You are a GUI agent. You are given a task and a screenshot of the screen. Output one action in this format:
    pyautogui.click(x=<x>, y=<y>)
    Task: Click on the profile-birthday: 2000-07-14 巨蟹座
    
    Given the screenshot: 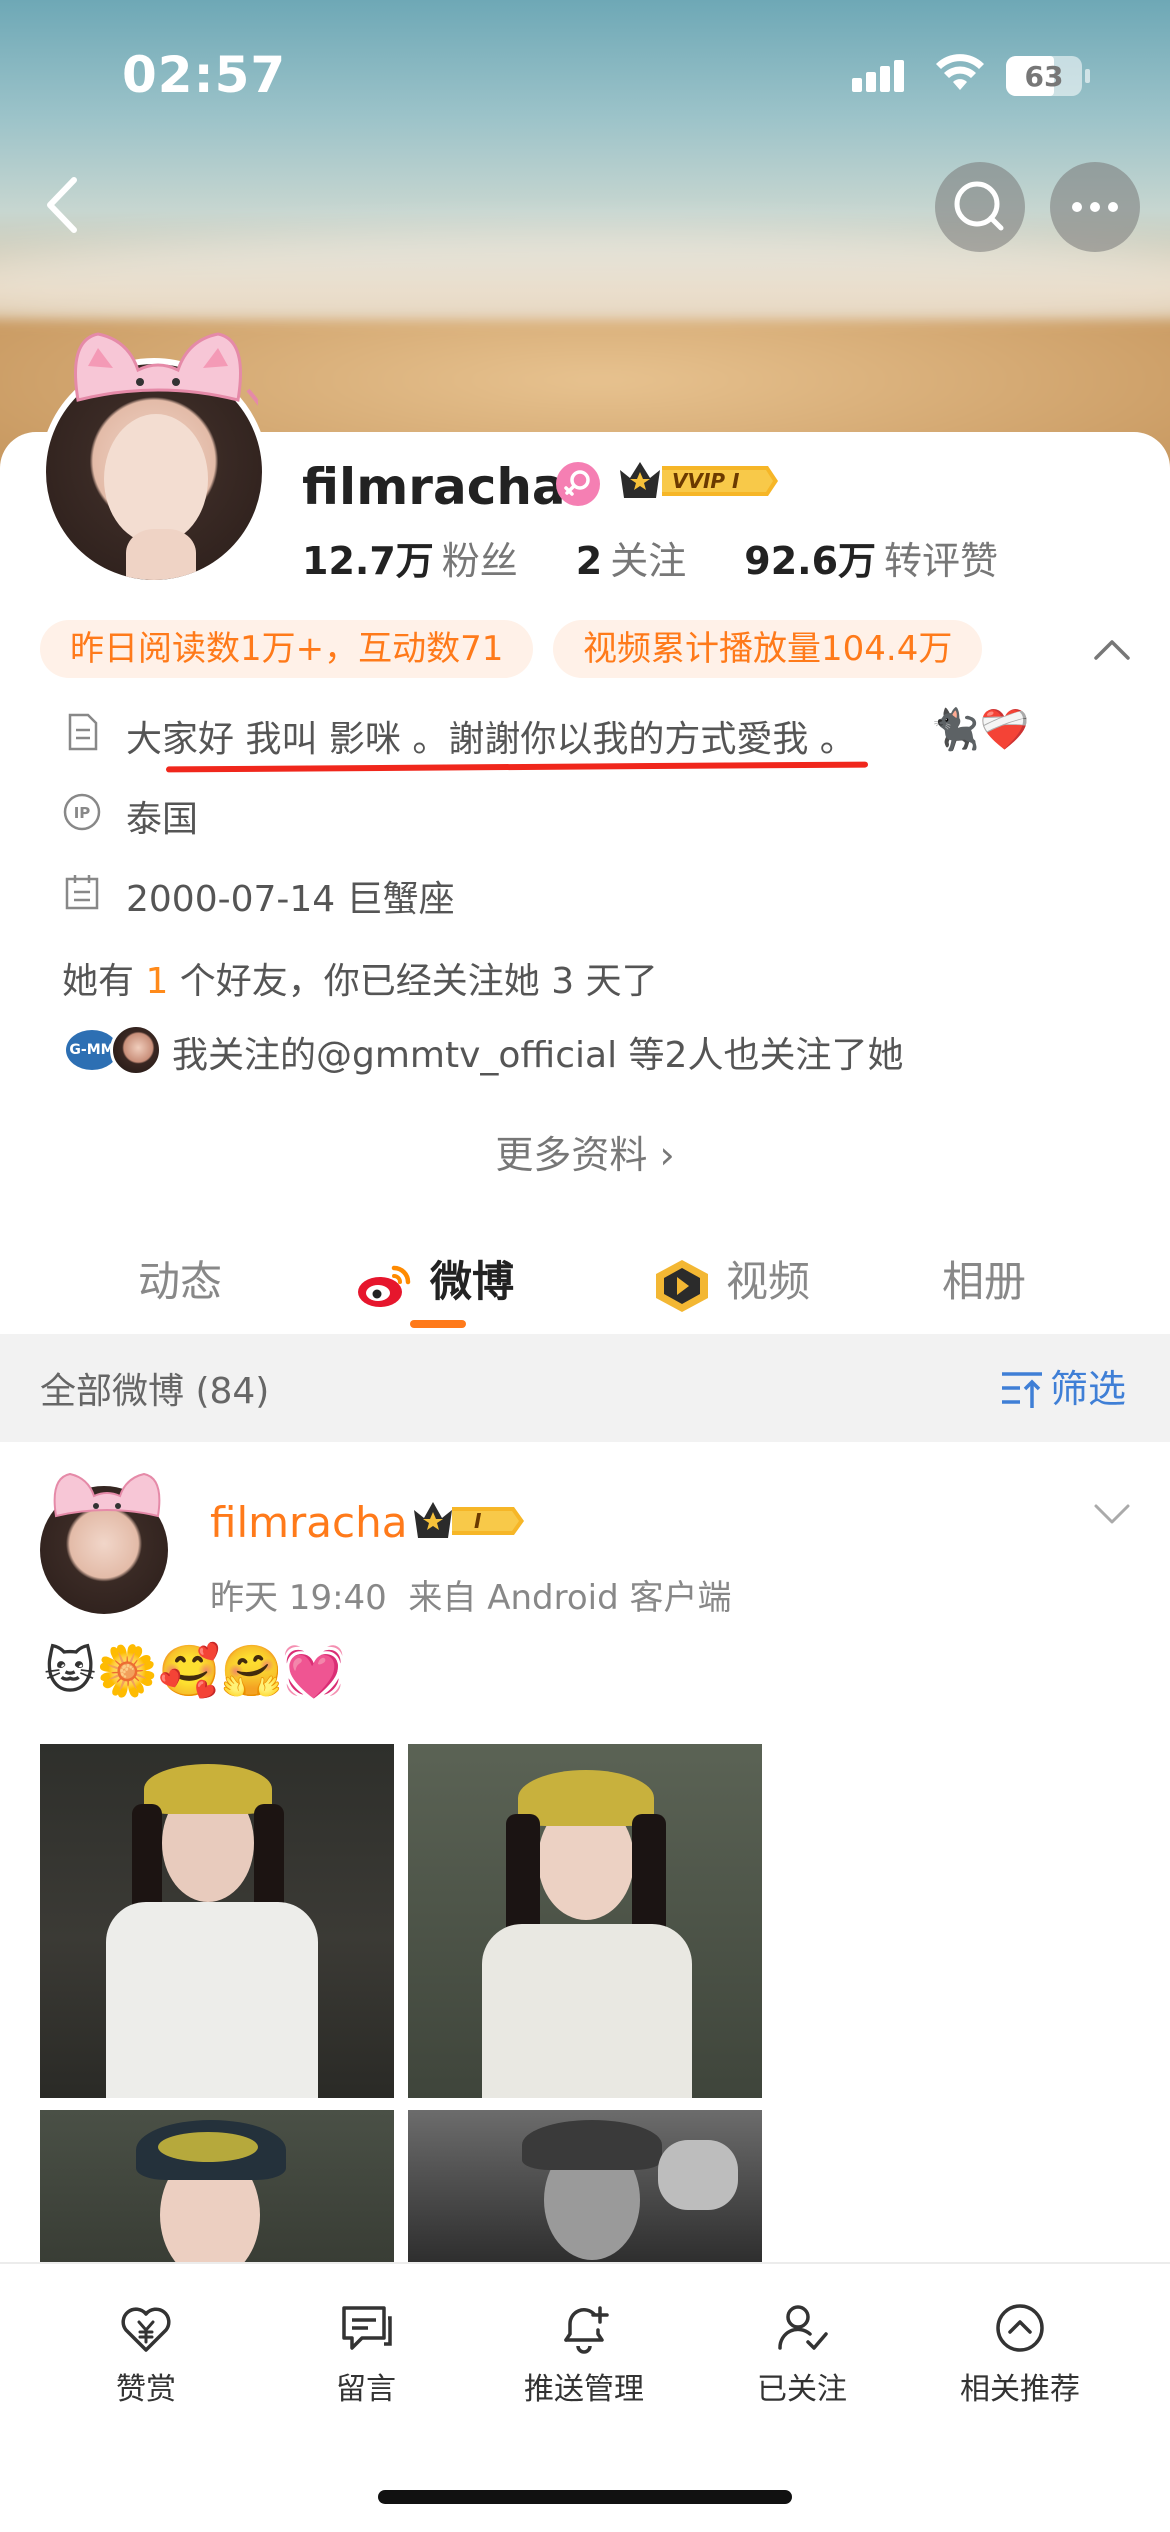 What is the action you would take?
    pyautogui.click(x=290, y=899)
    